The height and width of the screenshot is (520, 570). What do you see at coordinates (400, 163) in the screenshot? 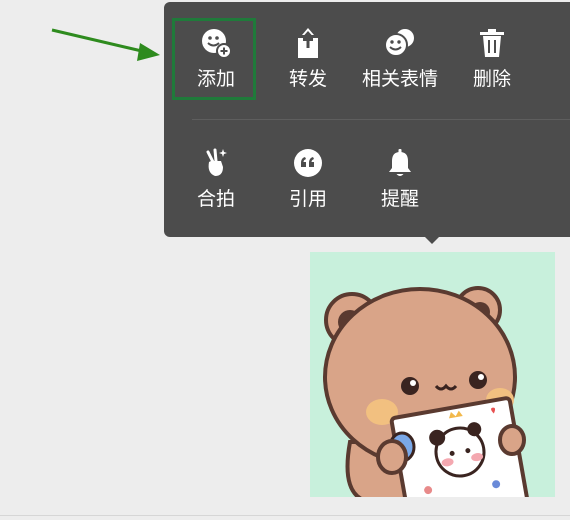
I see `bell-icon` at bounding box center [400, 163].